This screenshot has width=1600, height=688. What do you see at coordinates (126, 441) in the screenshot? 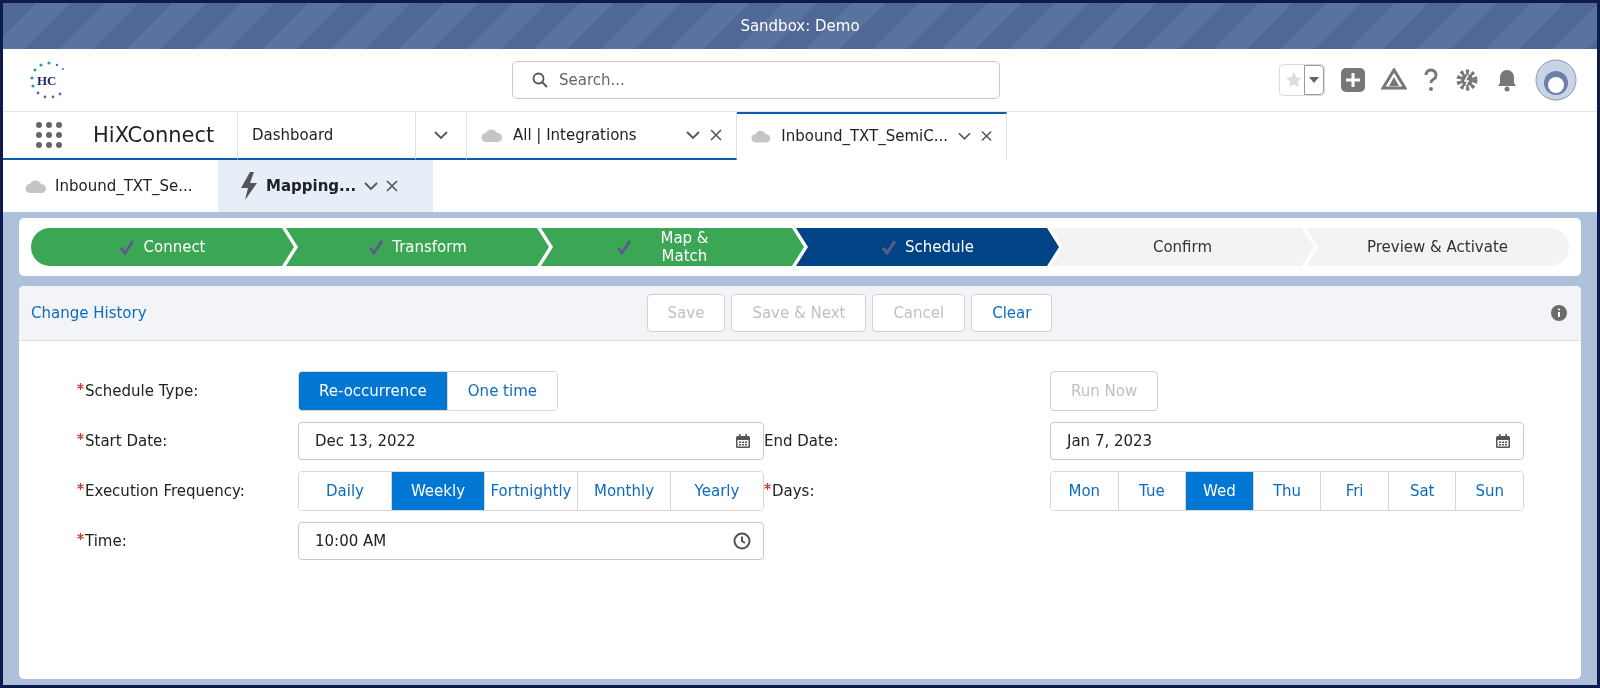
I see `field-label: Start Date:` at bounding box center [126, 441].